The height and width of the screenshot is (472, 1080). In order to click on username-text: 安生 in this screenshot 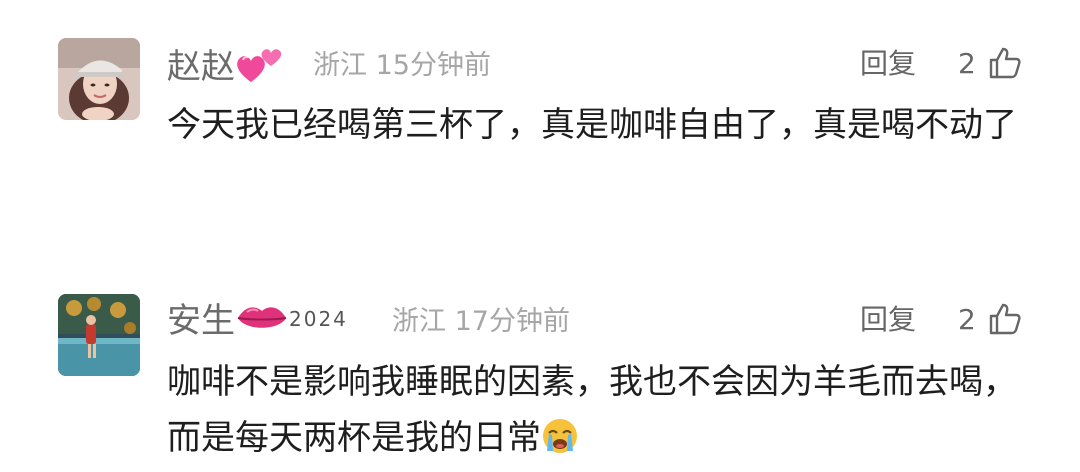, I will do `click(201, 321)`.